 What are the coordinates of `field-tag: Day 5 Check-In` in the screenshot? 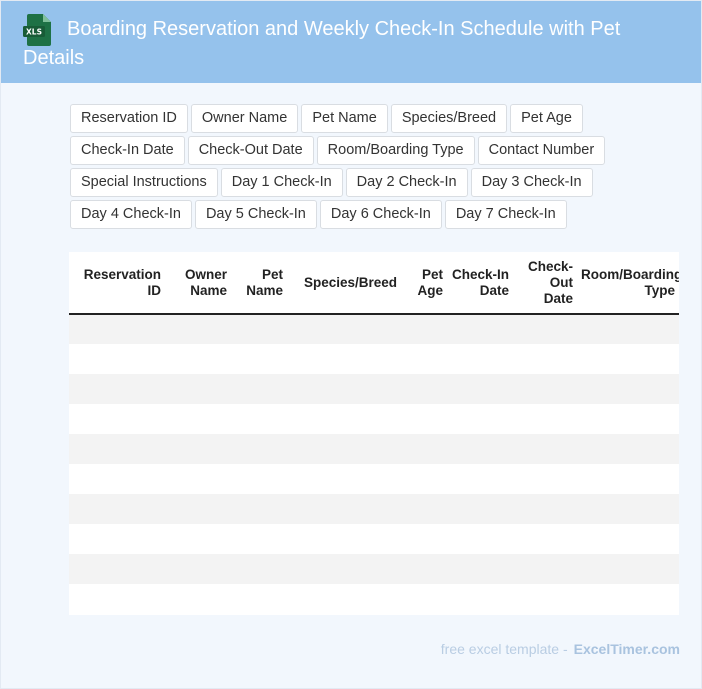 It's located at (255, 214).